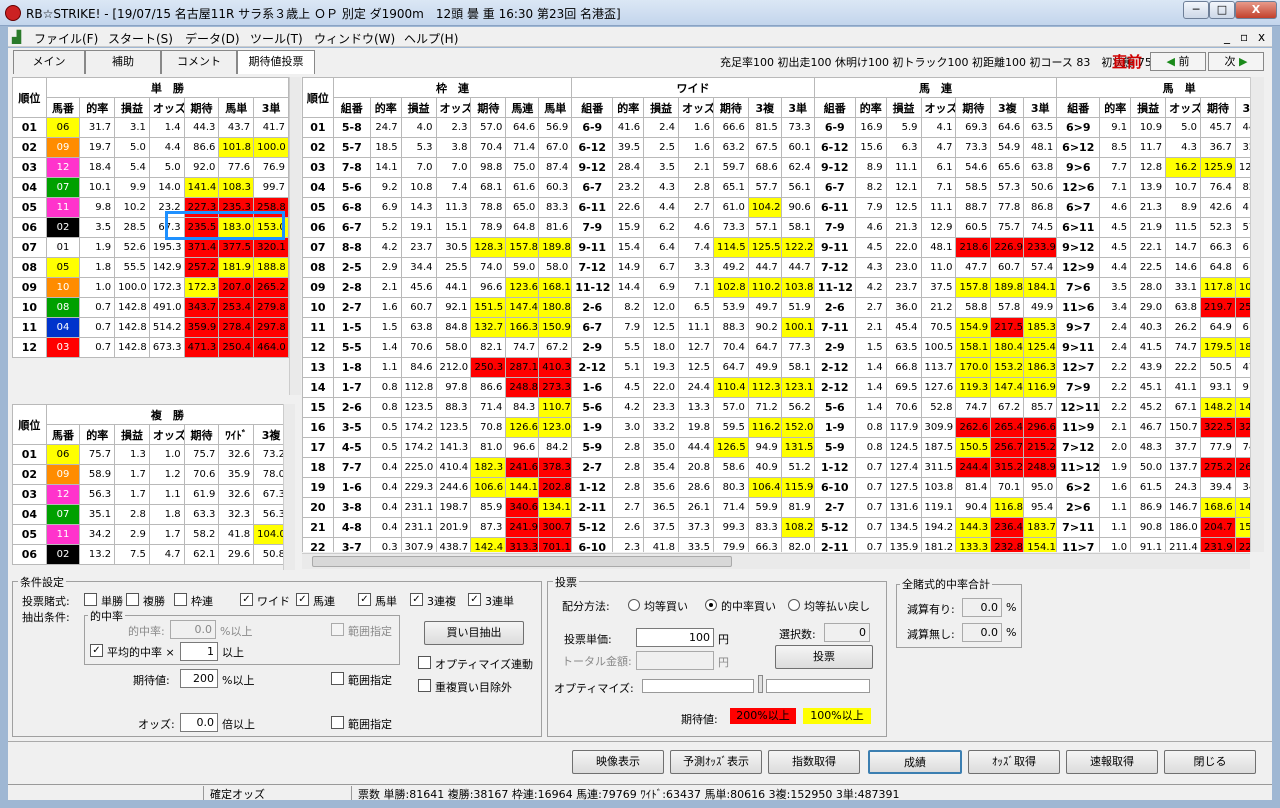  What do you see at coordinates (289, 487) in the screenshot?
I see `place-table-scrollbar` at bounding box center [289, 487].